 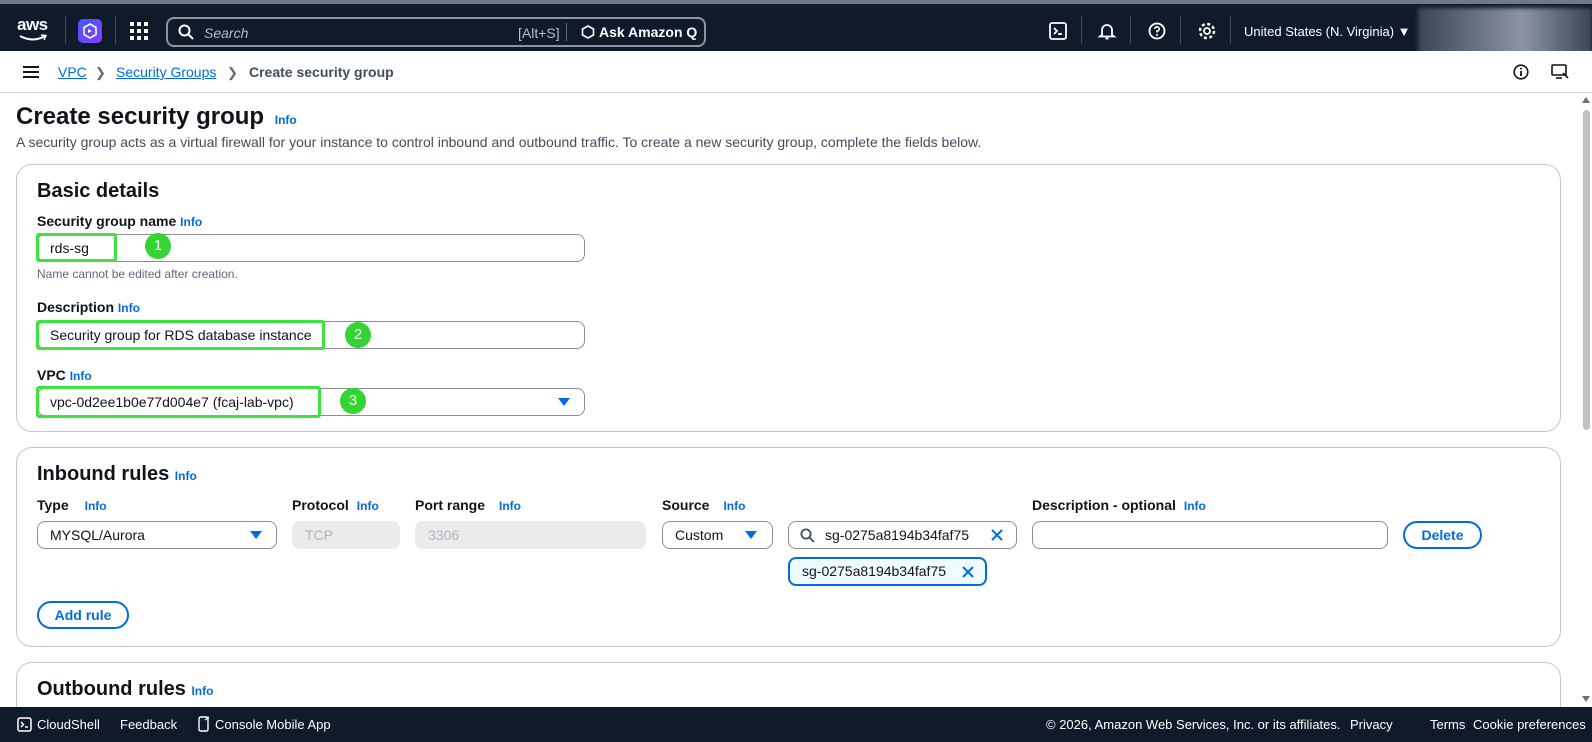 I want to click on footer-terms-link: Terms, so click(x=1447, y=724).